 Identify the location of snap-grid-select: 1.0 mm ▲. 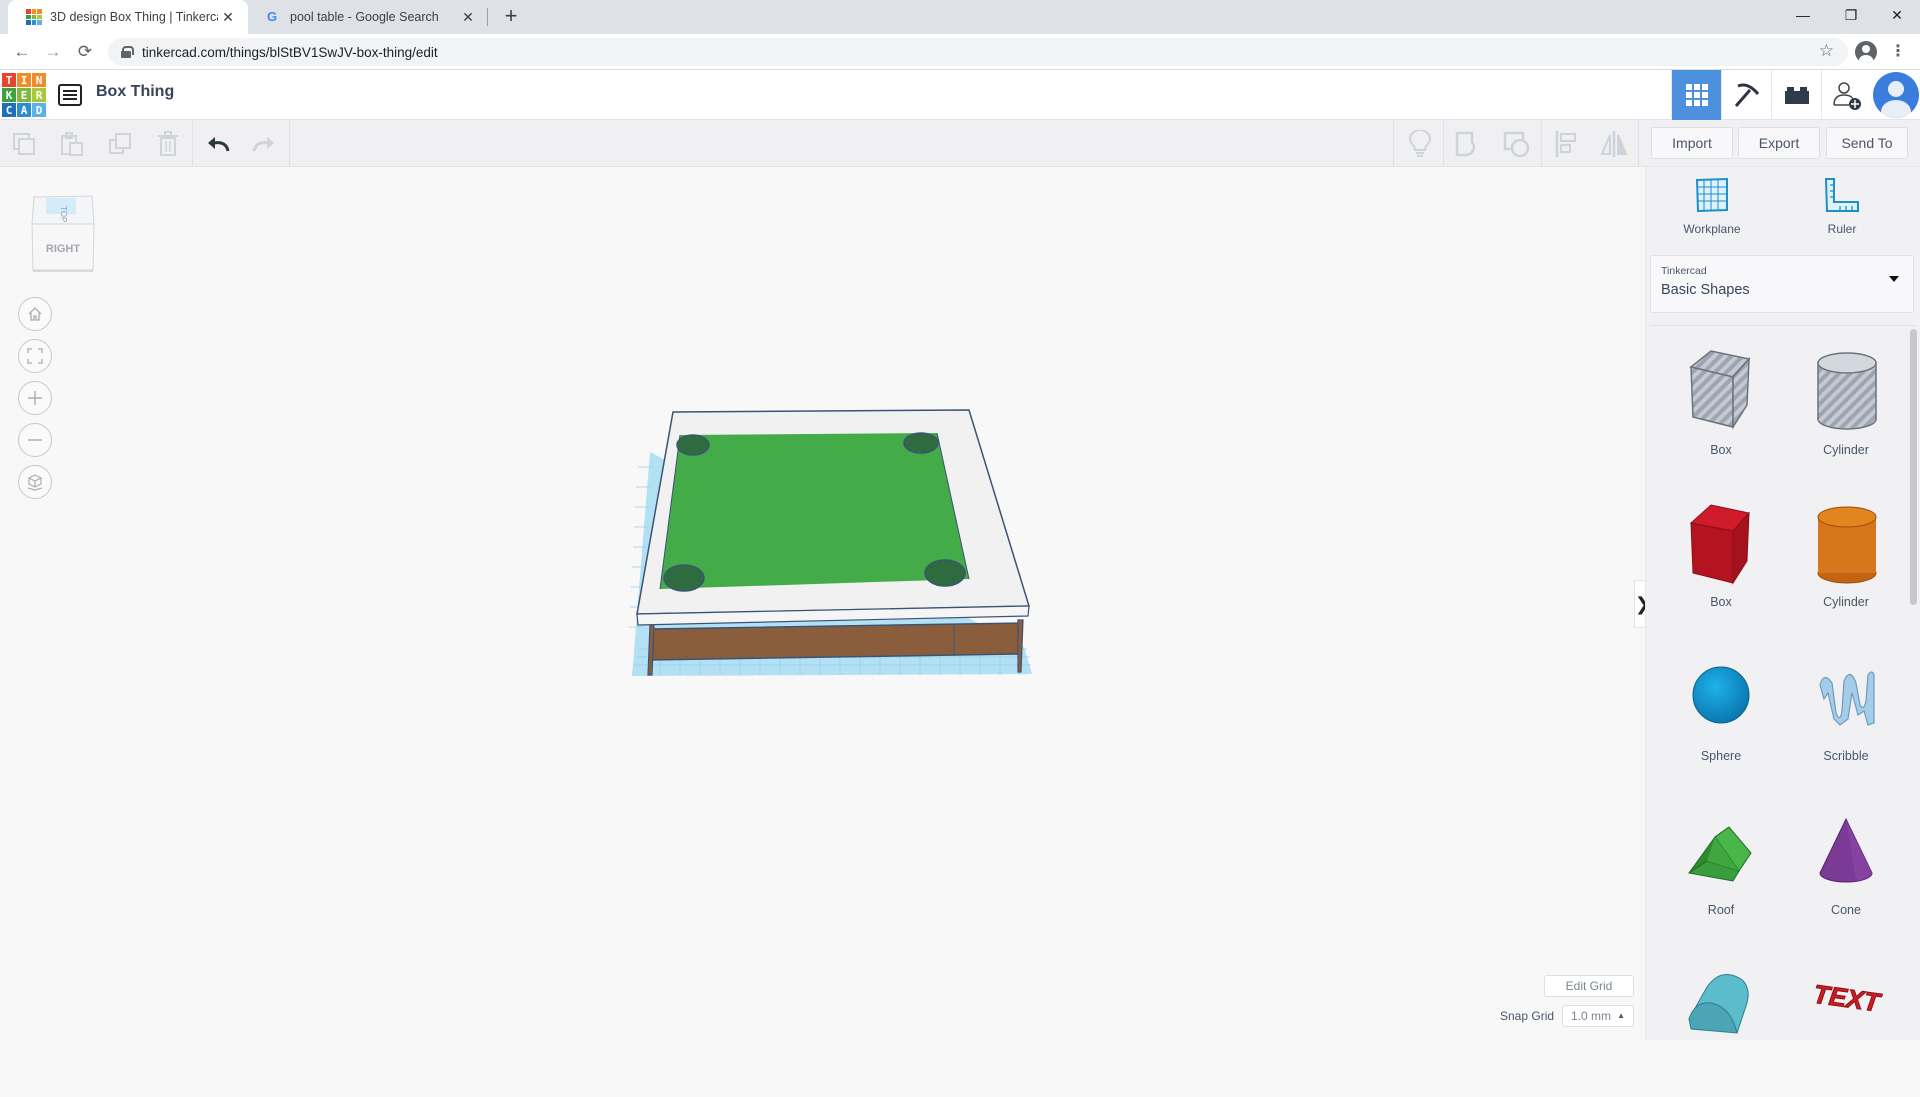
(1598, 1016).